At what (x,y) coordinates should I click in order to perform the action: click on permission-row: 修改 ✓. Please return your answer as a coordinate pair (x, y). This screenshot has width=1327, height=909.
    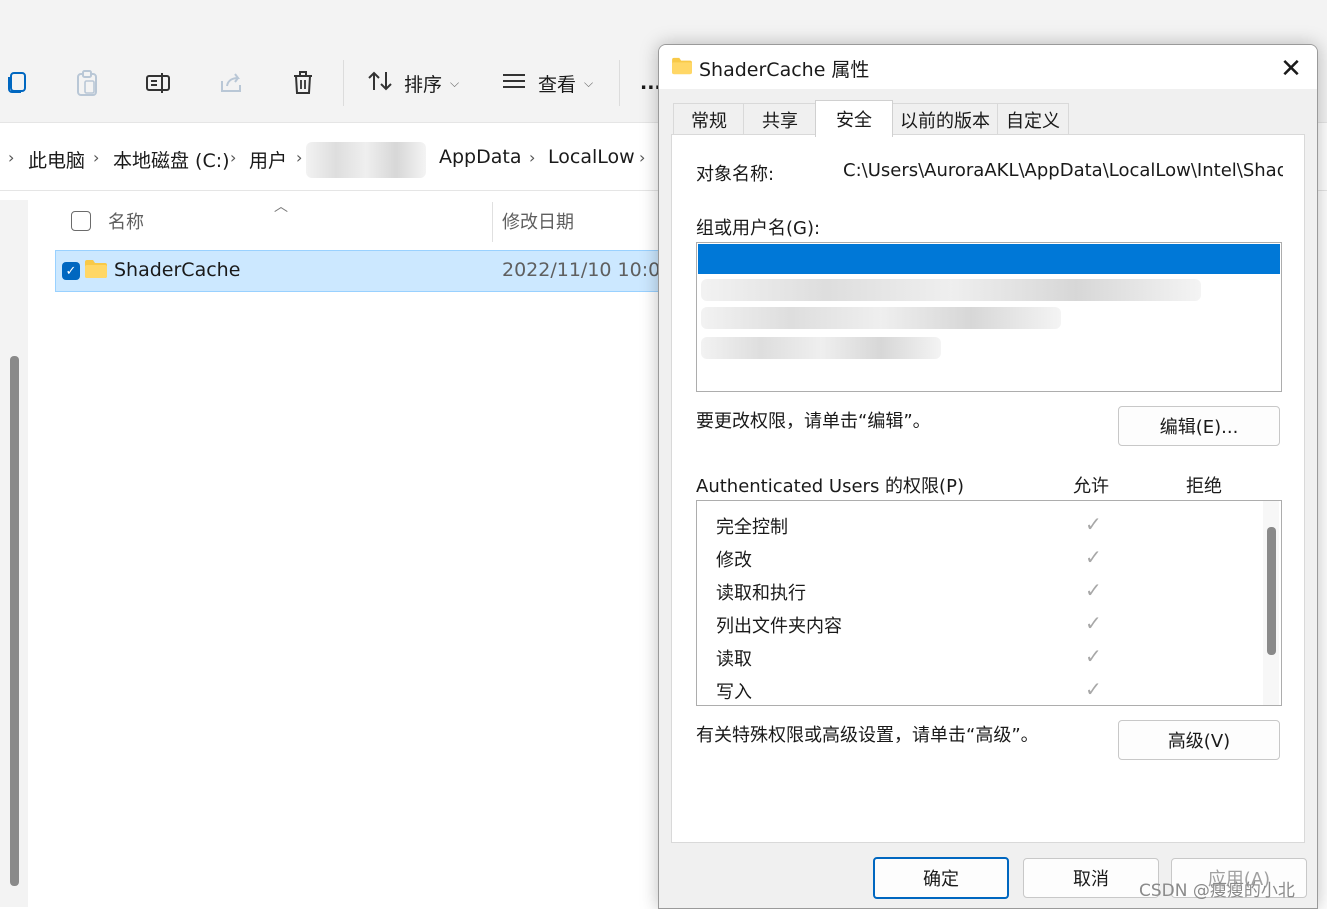
    Looking at the image, I should click on (977, 557).